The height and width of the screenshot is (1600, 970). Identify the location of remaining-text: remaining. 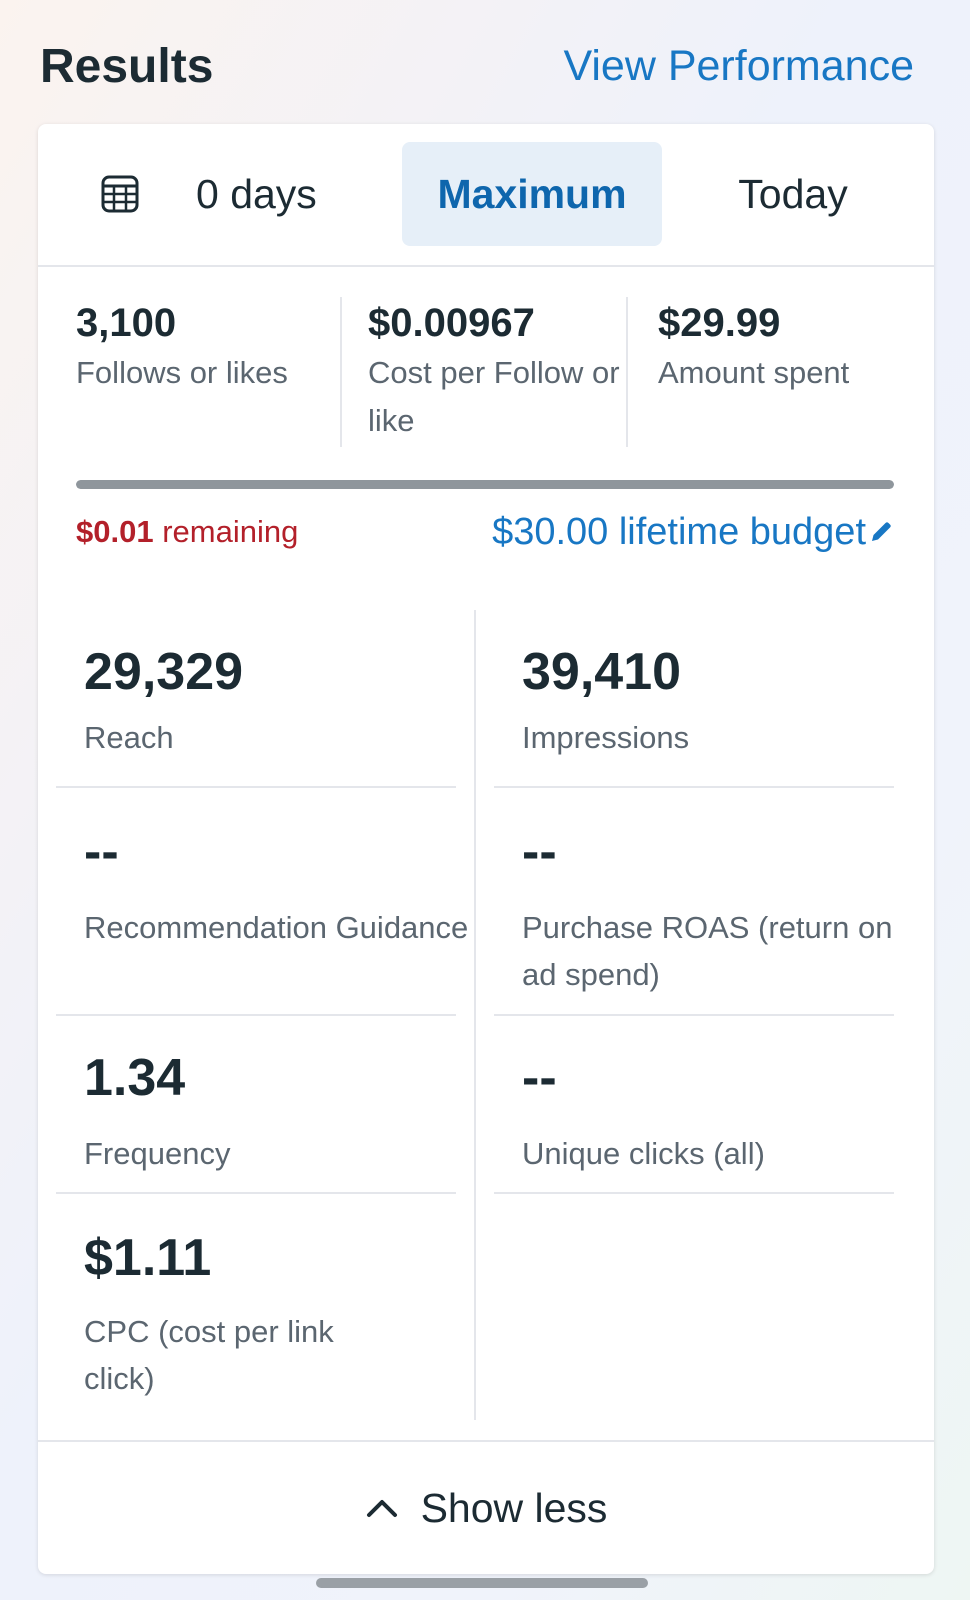
(230, 531).